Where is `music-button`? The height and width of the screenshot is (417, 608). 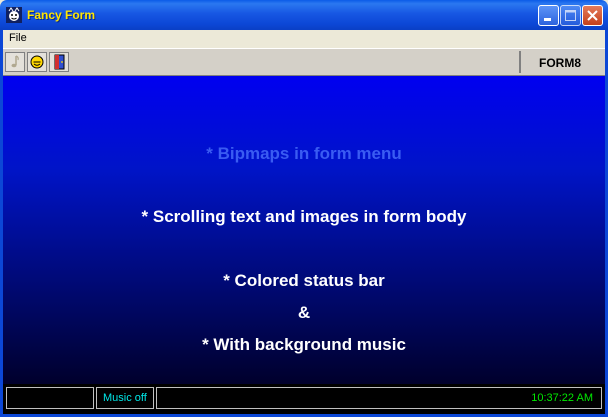 music-button is located at coordinates (15, 62).